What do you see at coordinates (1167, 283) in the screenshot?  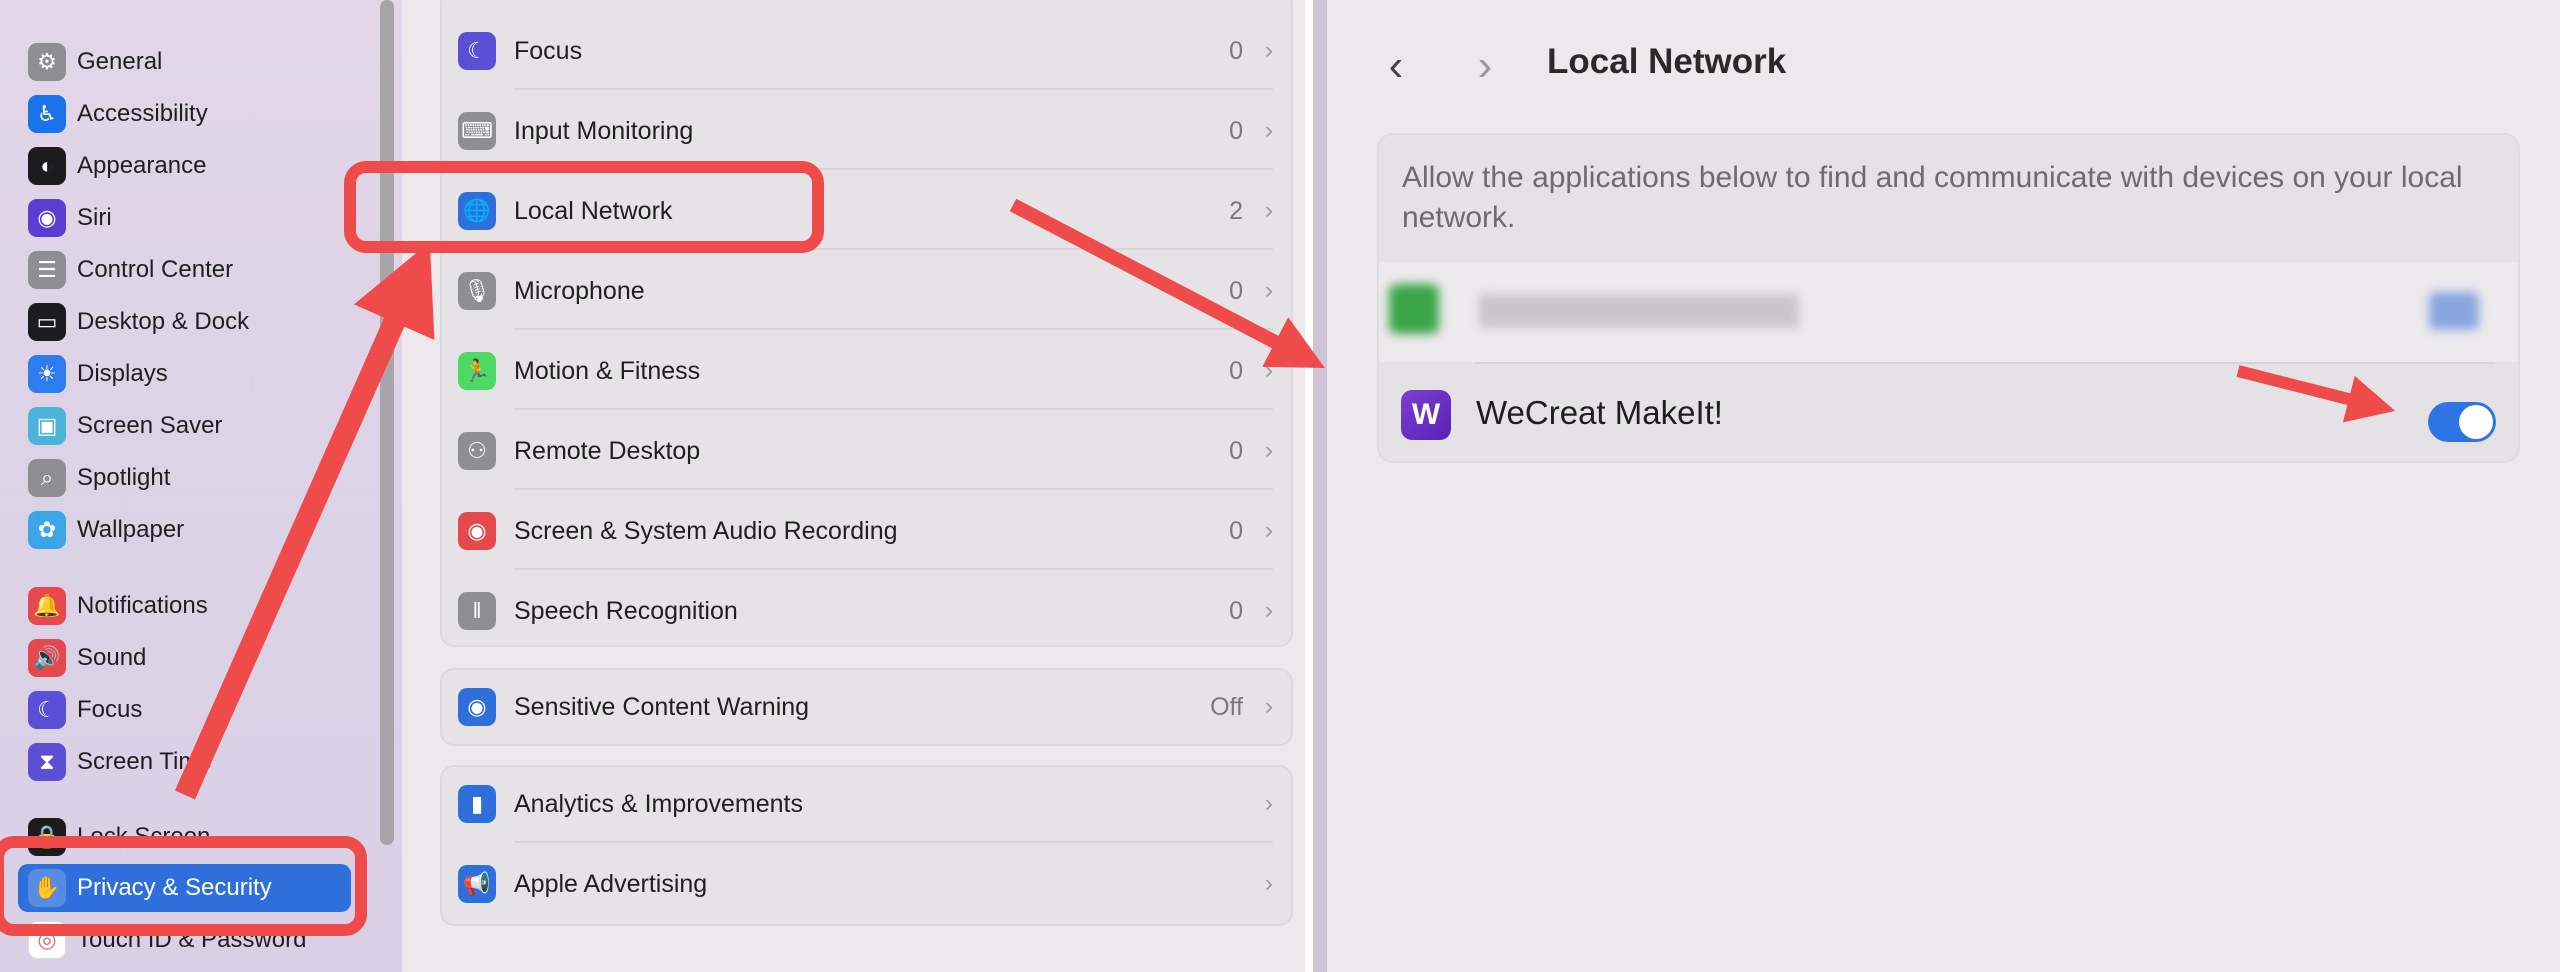 I see `arrow-to-detail-pane` at bounding box center [1167, 283].